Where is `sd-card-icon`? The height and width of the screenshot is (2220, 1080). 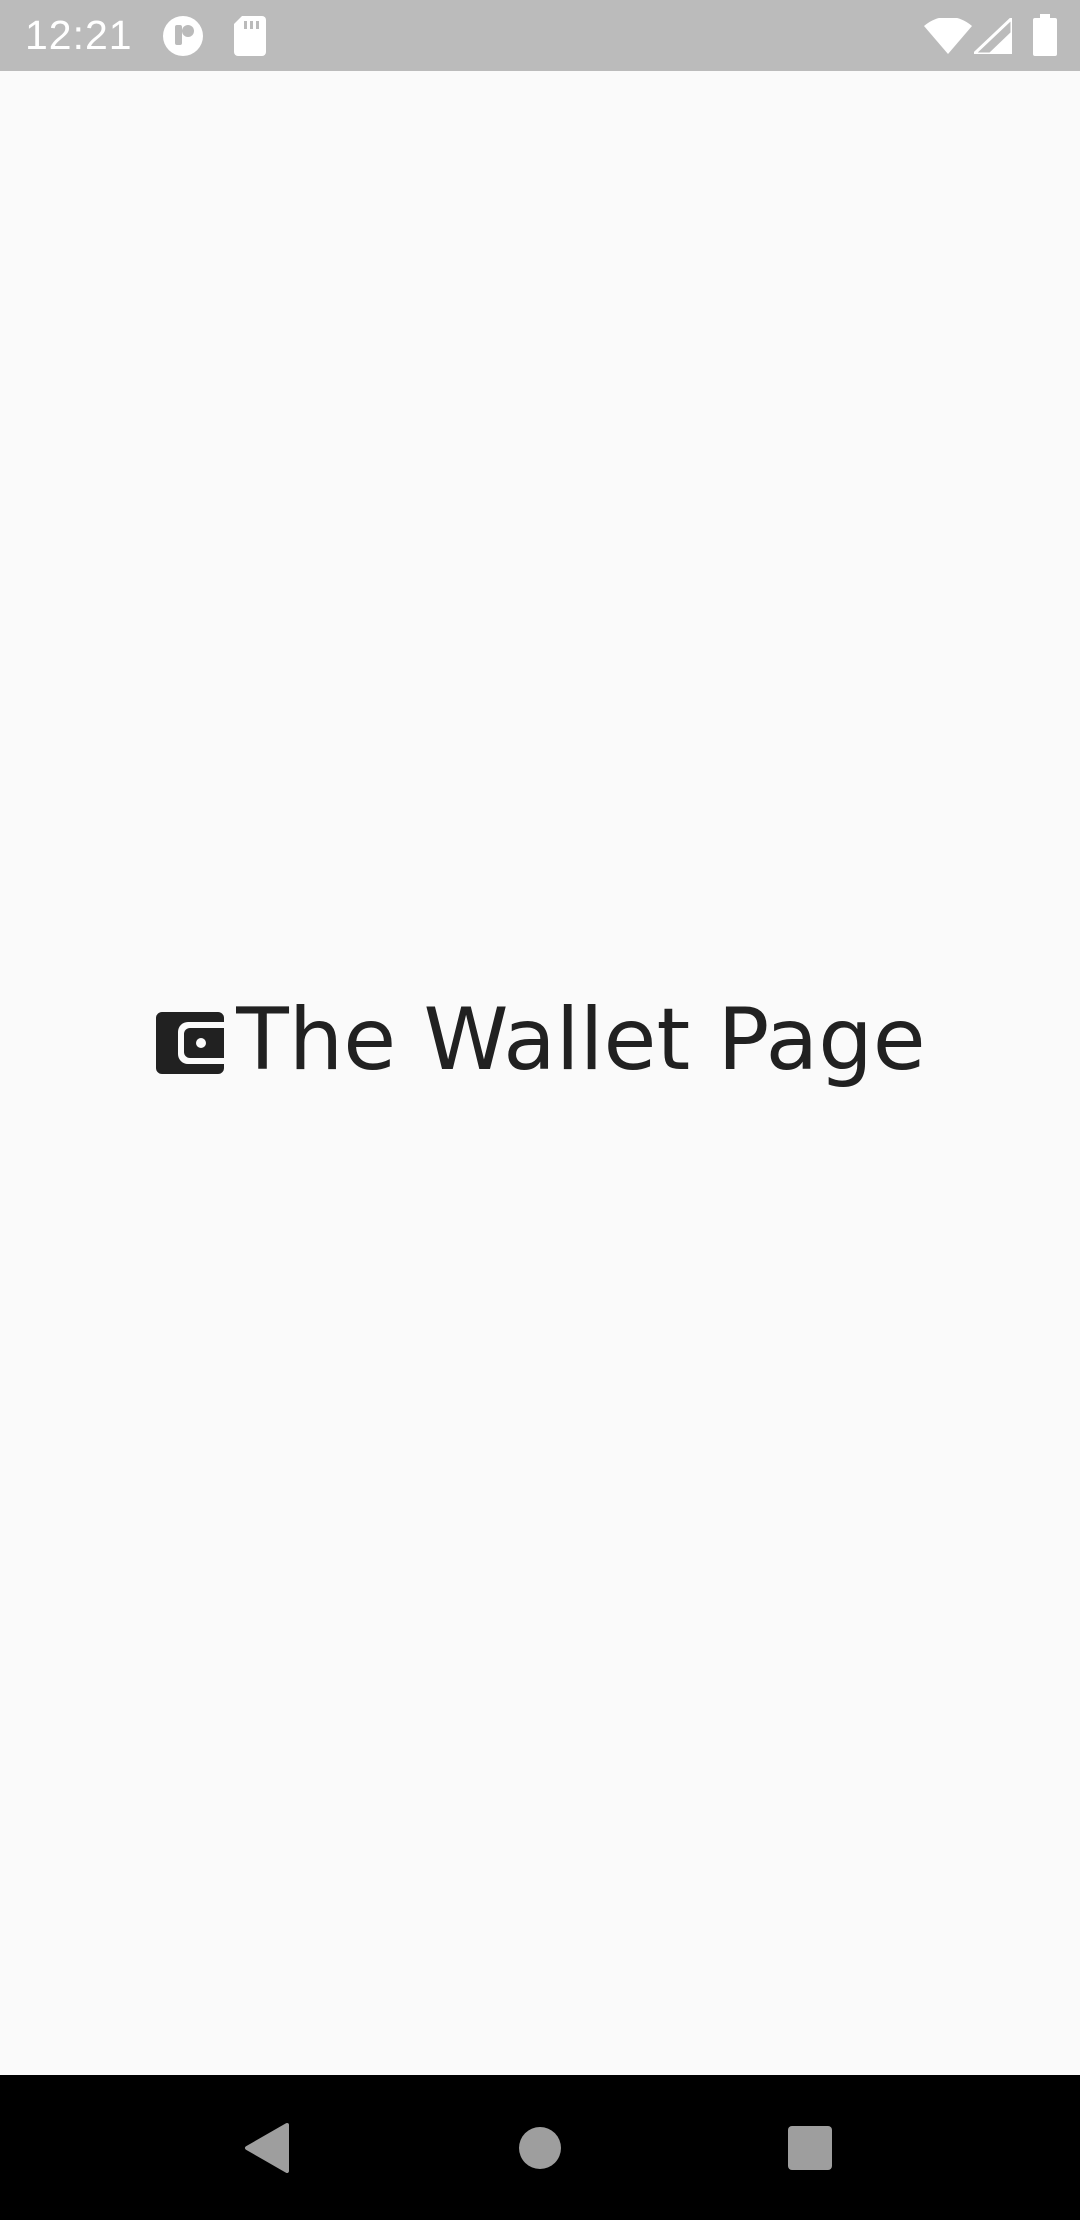 sd-card-icon is located at coordinates (250, 36).